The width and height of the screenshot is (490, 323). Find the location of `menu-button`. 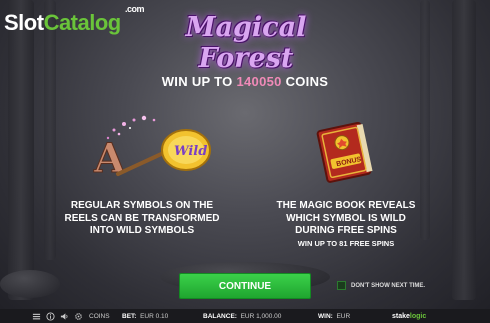

menu-button is located at coordinates (36, 316).